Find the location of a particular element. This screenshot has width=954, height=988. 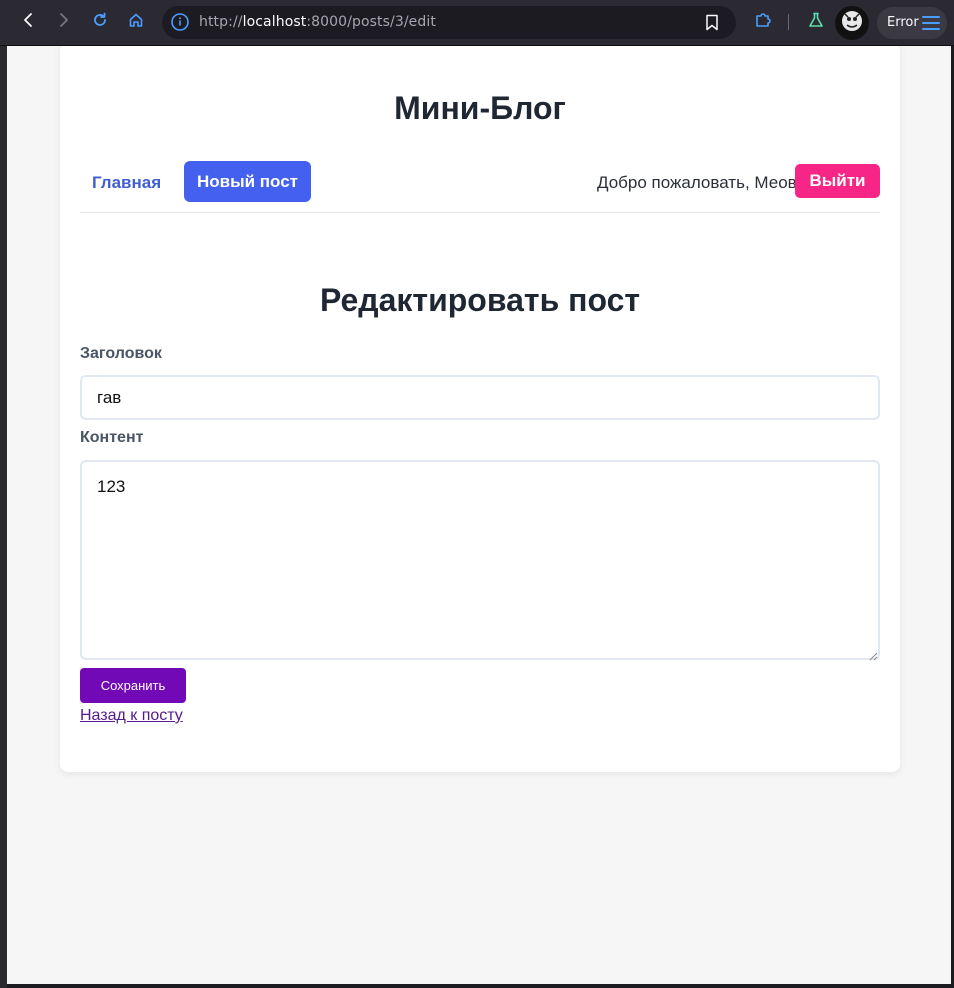

home-button is located at coordinates (136, 22).